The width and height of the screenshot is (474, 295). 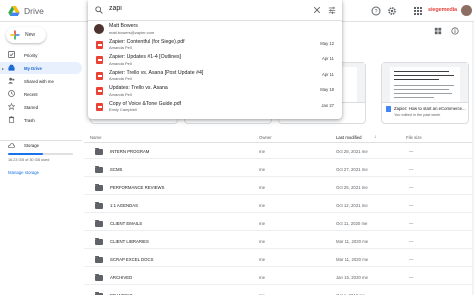 I want to click on file-last-modified: Oct 11, 2020 me, so click(x=352, y=223).